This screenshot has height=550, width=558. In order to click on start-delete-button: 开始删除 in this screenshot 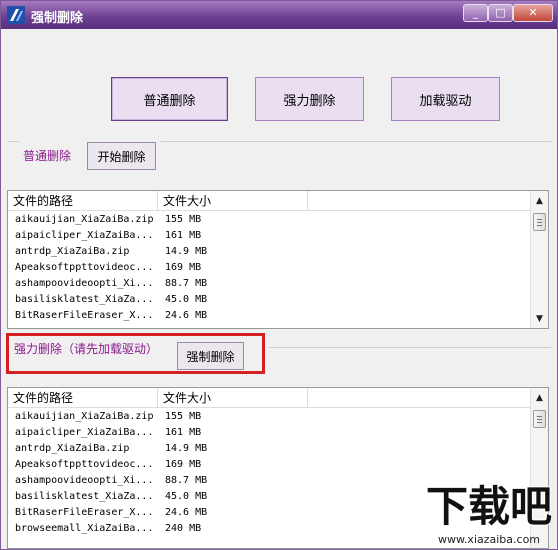, I will do `click(121, 156)`.